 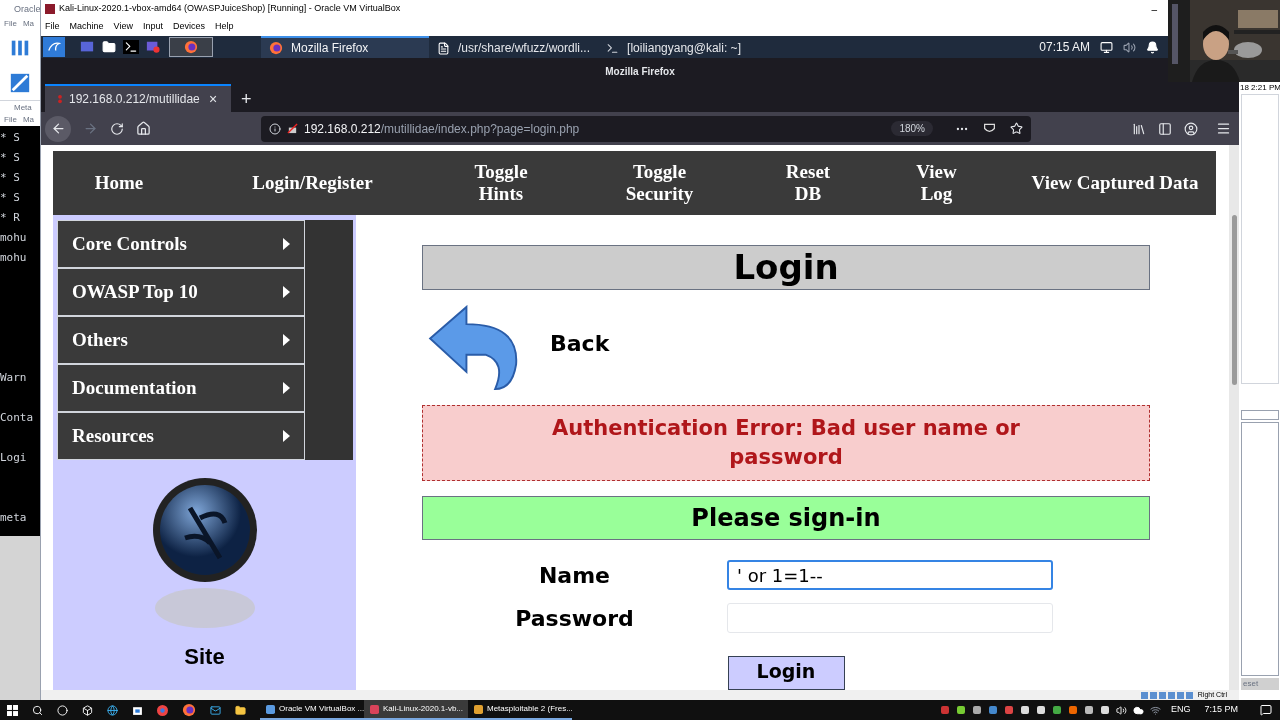 I want to click on edge-icon, so click(x=112, y=710).